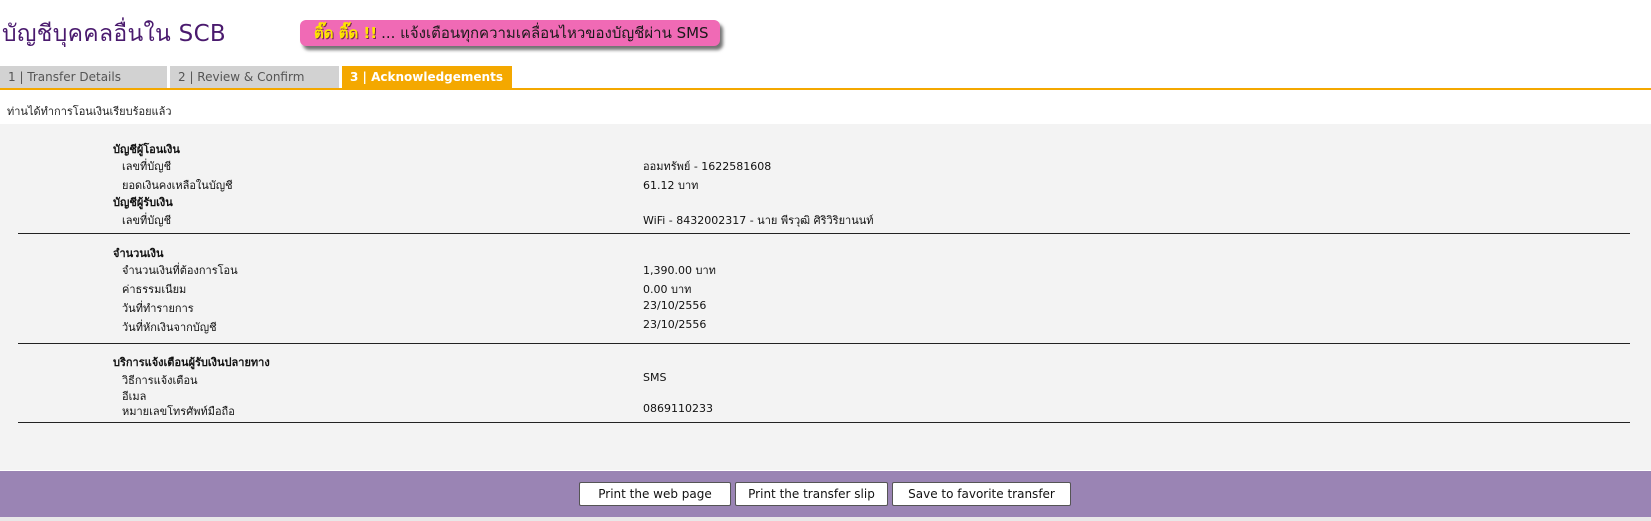  What do you see at coordinates (154, 289) in the screenshot?
I see `fee-label: ค่าธรรมเนียม` at bounding box center [154, 289].